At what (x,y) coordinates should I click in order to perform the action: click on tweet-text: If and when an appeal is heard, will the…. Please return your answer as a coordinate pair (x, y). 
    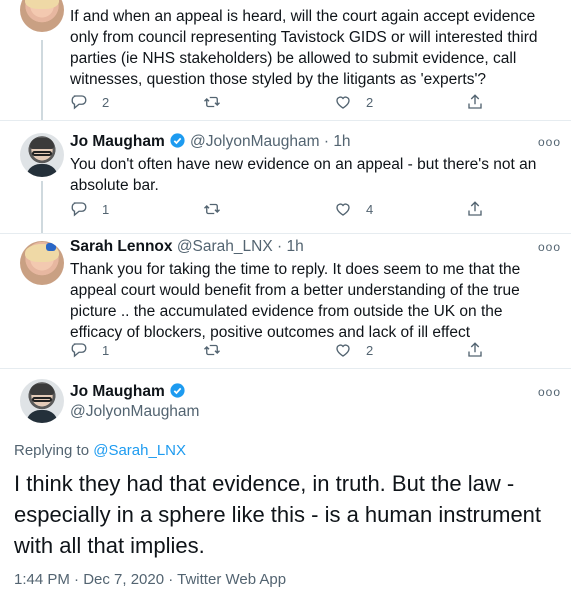
    Looking at the image, I should click on (304, 48).